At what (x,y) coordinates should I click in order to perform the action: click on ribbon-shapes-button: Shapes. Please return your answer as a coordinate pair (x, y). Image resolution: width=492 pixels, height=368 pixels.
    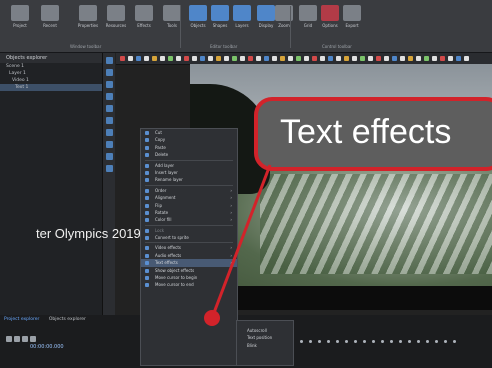
    Looking at the image, I should click on (220, 25).